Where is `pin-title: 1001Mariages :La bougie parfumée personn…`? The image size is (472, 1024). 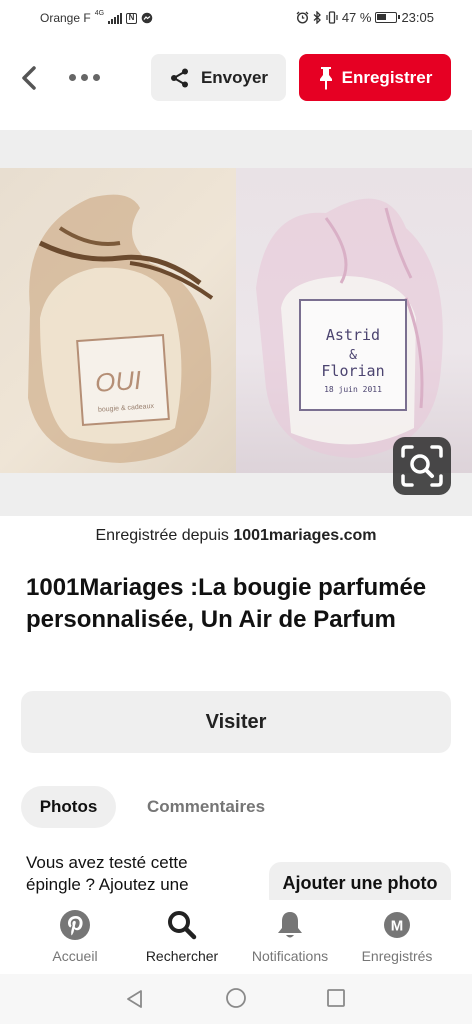
pin-title: 1001Mariages :La bougie parfumée personn… is located at coordinates (226, 603).